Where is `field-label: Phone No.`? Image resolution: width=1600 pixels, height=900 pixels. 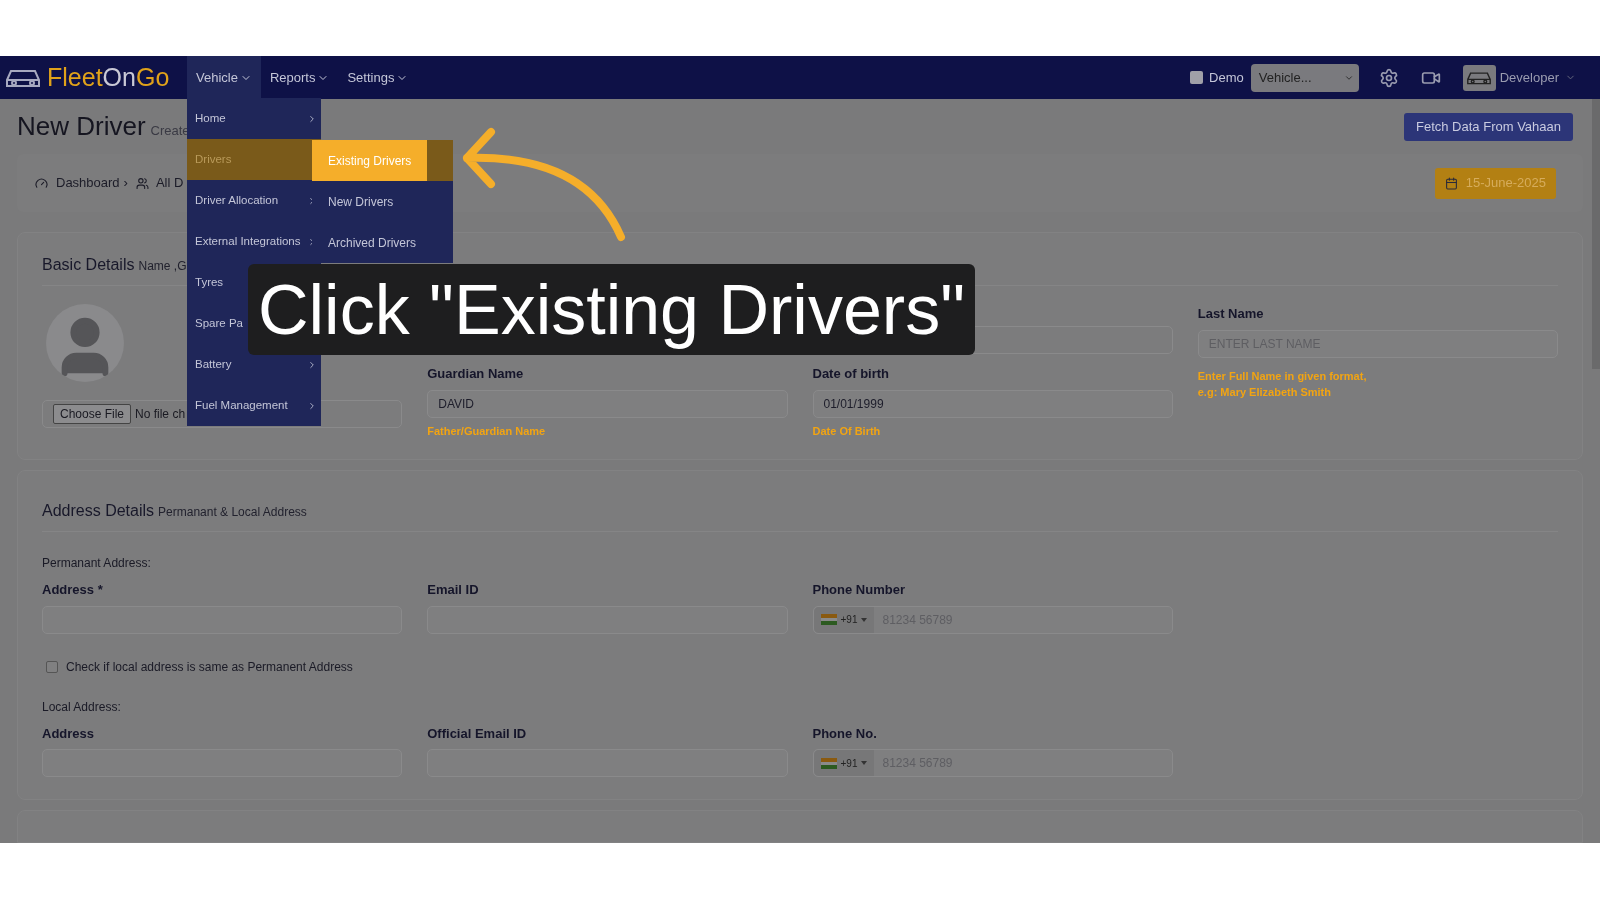
field-label: Phone No. is located at coordinates (845, 733).